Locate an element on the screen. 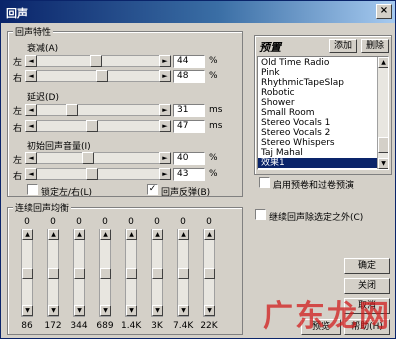 The image size is (396, 339). preset-list-item: Taj Mahal is located at coordinates (317, 153).